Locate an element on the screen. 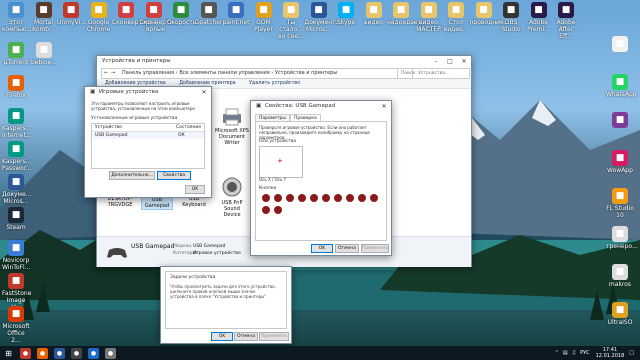 The width and height of the screenshot is (640, 360). details-device-name: USB Gamepad is located at coordinates (153, 246).